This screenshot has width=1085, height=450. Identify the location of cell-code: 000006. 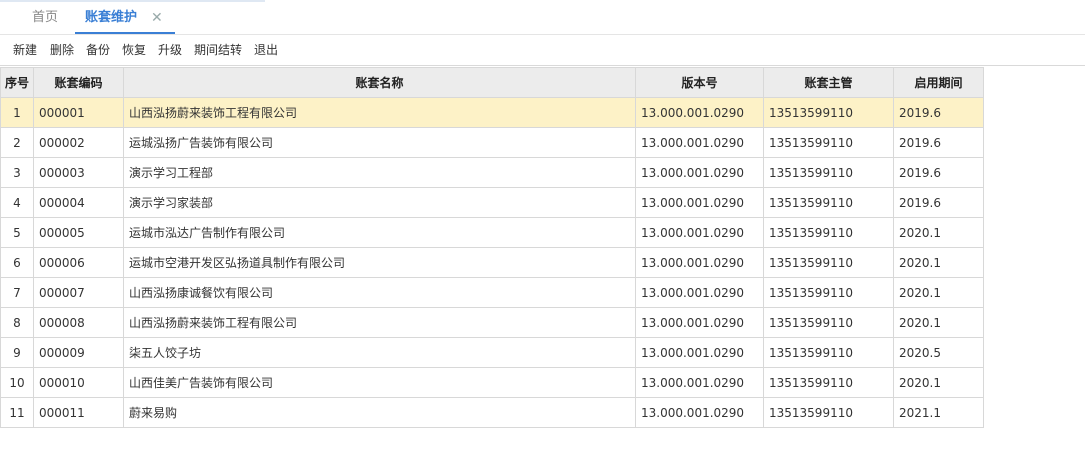
(78, 262).